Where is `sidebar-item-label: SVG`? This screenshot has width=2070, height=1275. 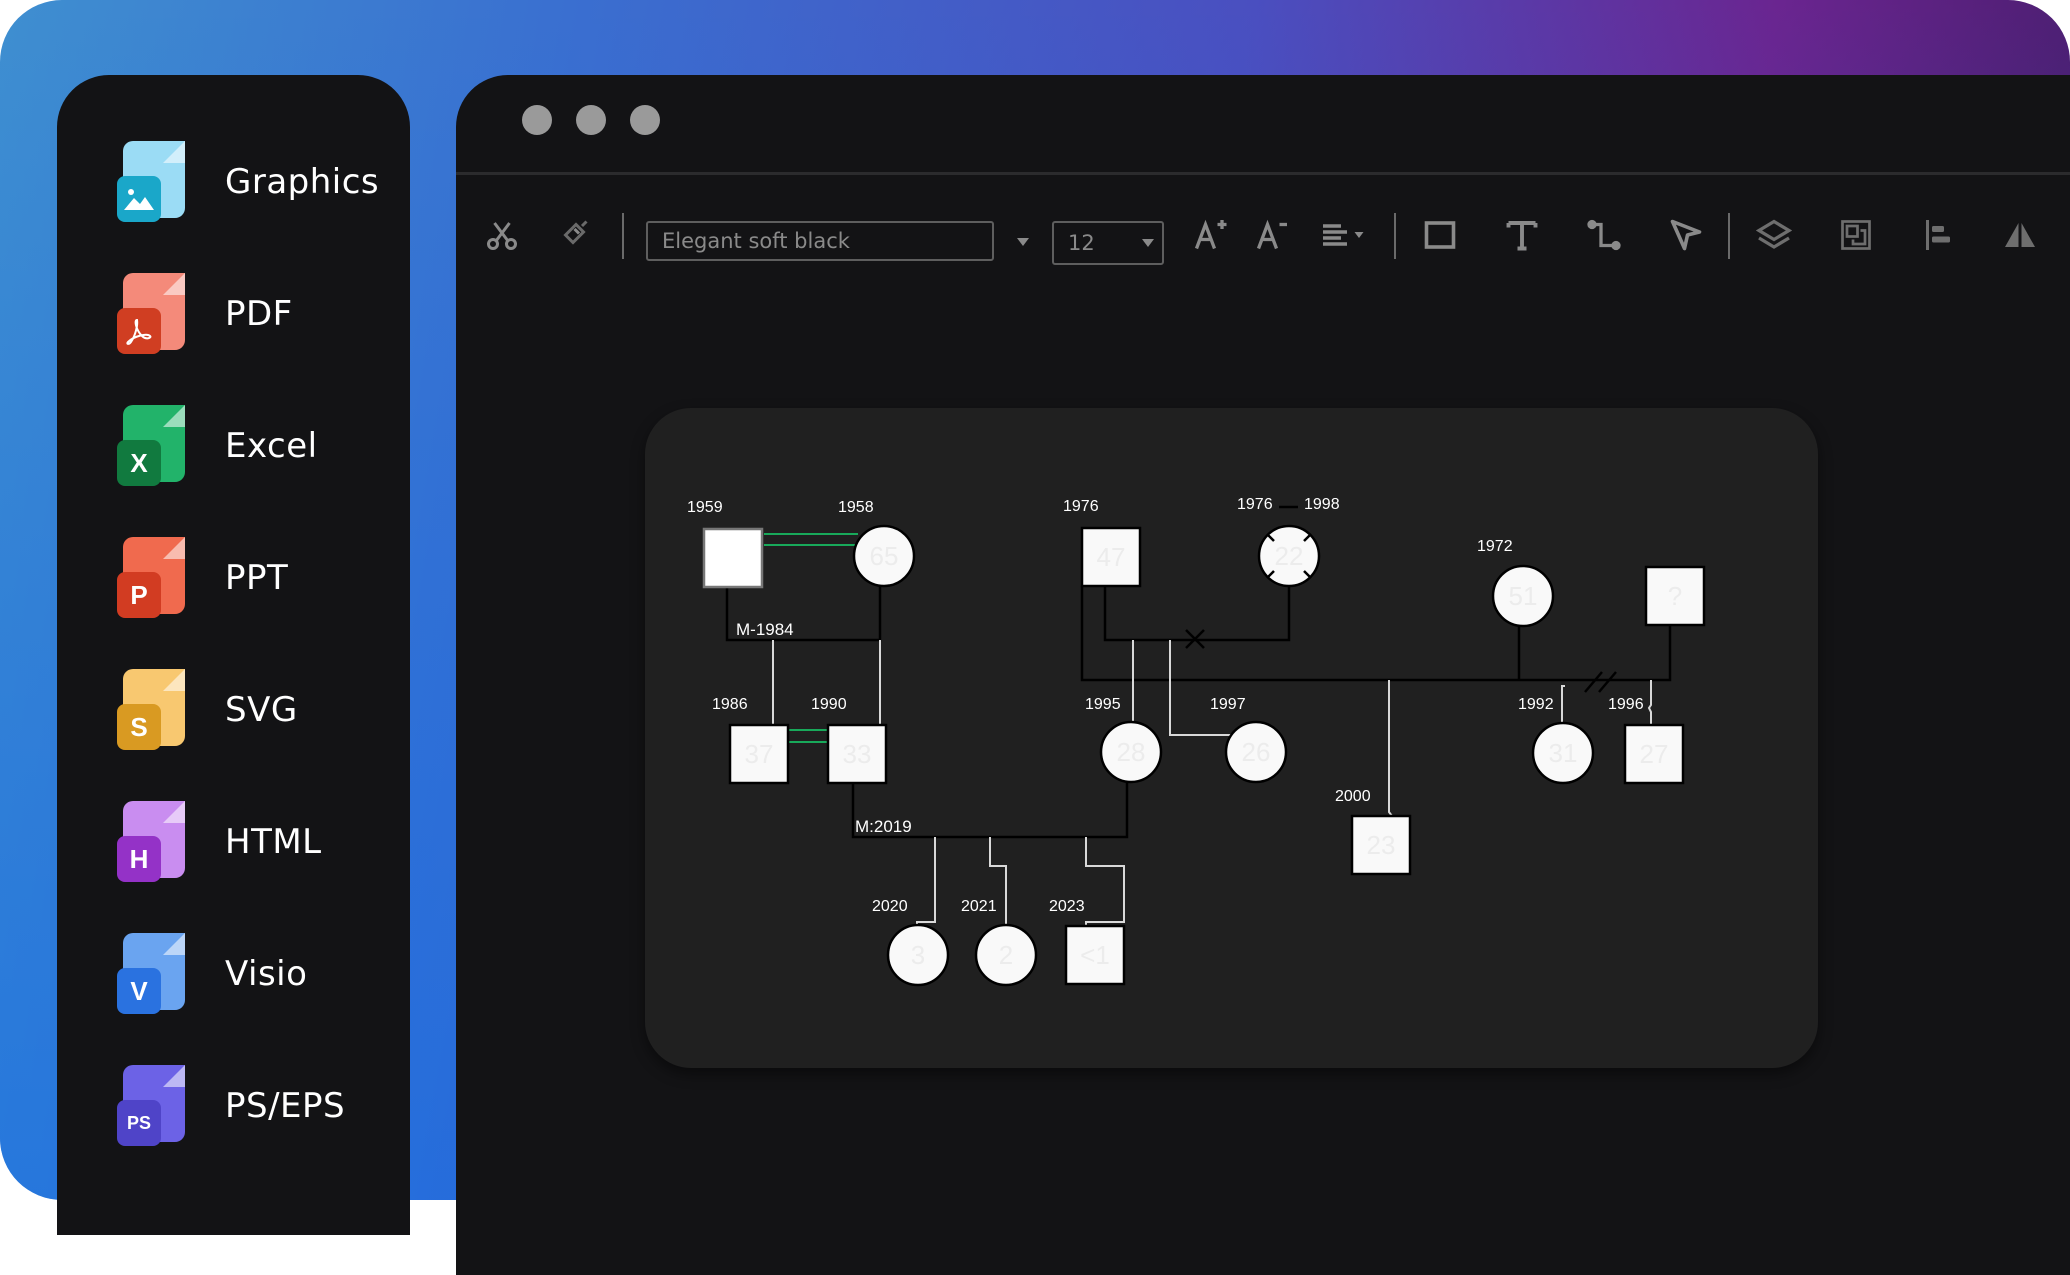 sidebar-item-label: SVG is located at coordinates (261, 710).